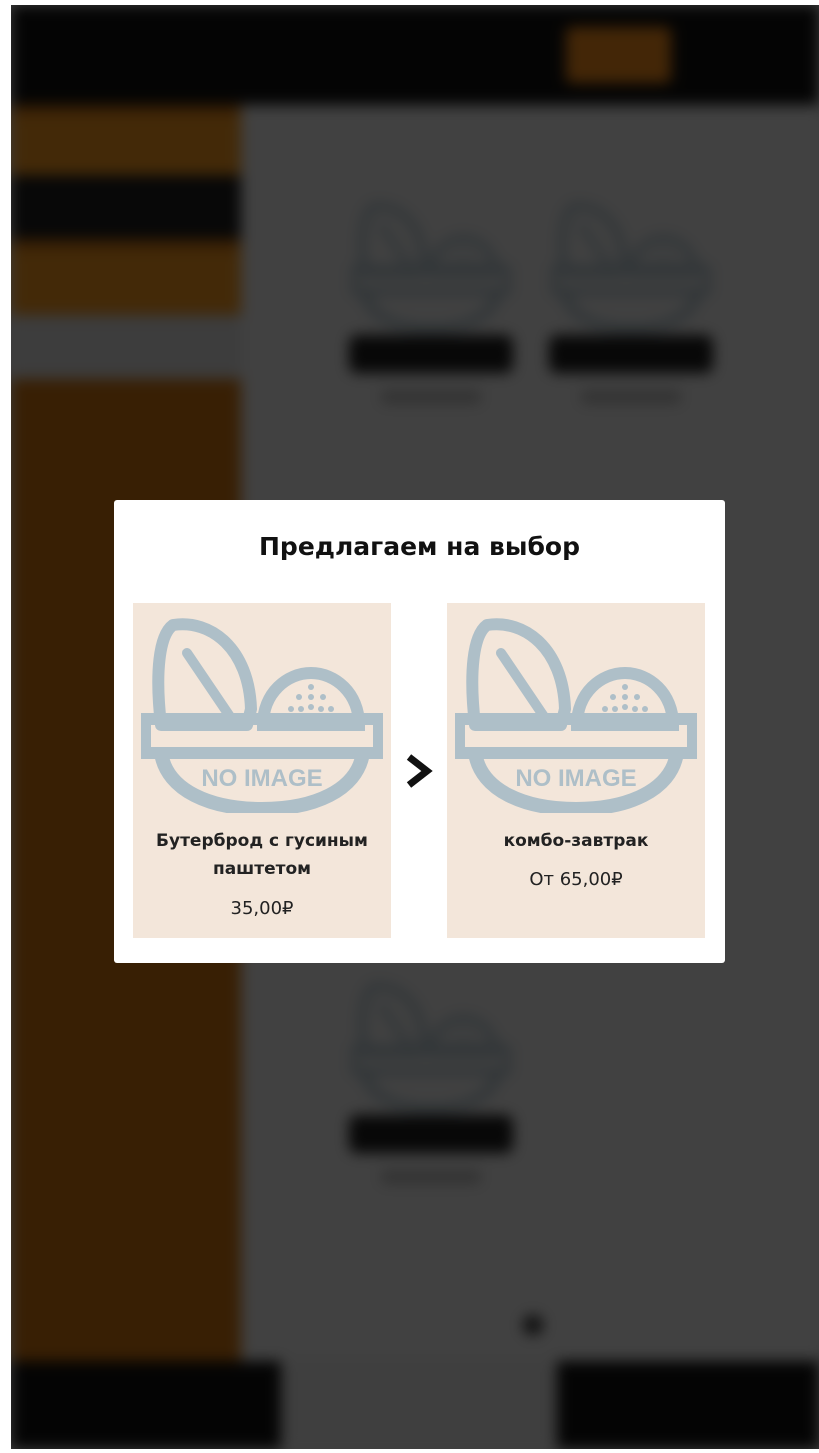 The image size is (819, 1453). Describe the element at coordinates (262, 908) in the screenshot. I see `choice-option-price: 35,00₽` at that location.